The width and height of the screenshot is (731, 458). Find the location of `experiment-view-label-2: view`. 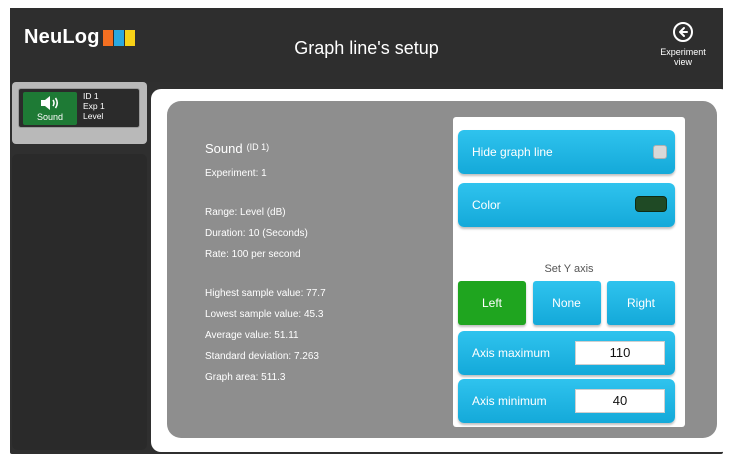

experiment-view-label-2: view is located at coordinates (682, 62).